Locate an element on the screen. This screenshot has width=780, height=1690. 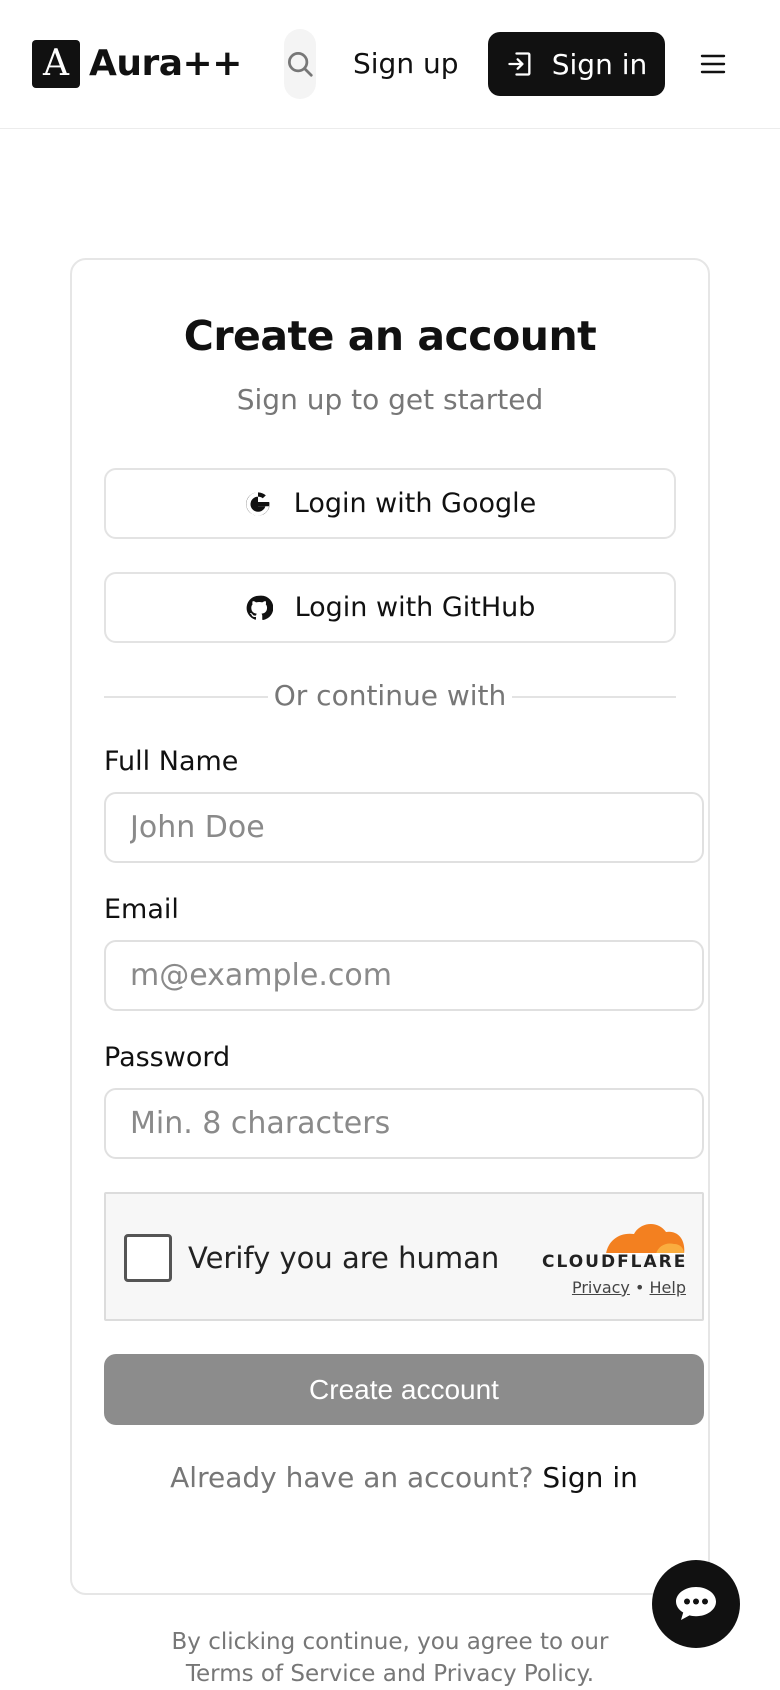
chat-button is located at coordinates (696, 1604).